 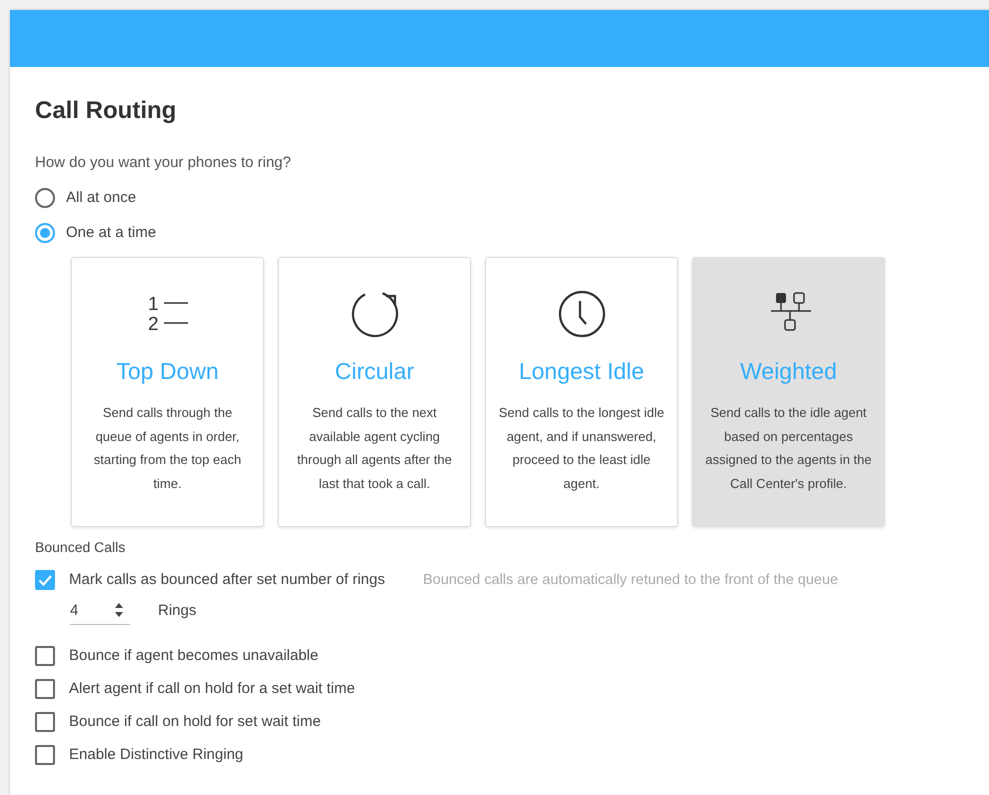 What do you see at coordinates (193, 655) in the screenshot?
I see `checkbox-label: Bounce if agent becomes unavailable` at bounding box center [193, 655].